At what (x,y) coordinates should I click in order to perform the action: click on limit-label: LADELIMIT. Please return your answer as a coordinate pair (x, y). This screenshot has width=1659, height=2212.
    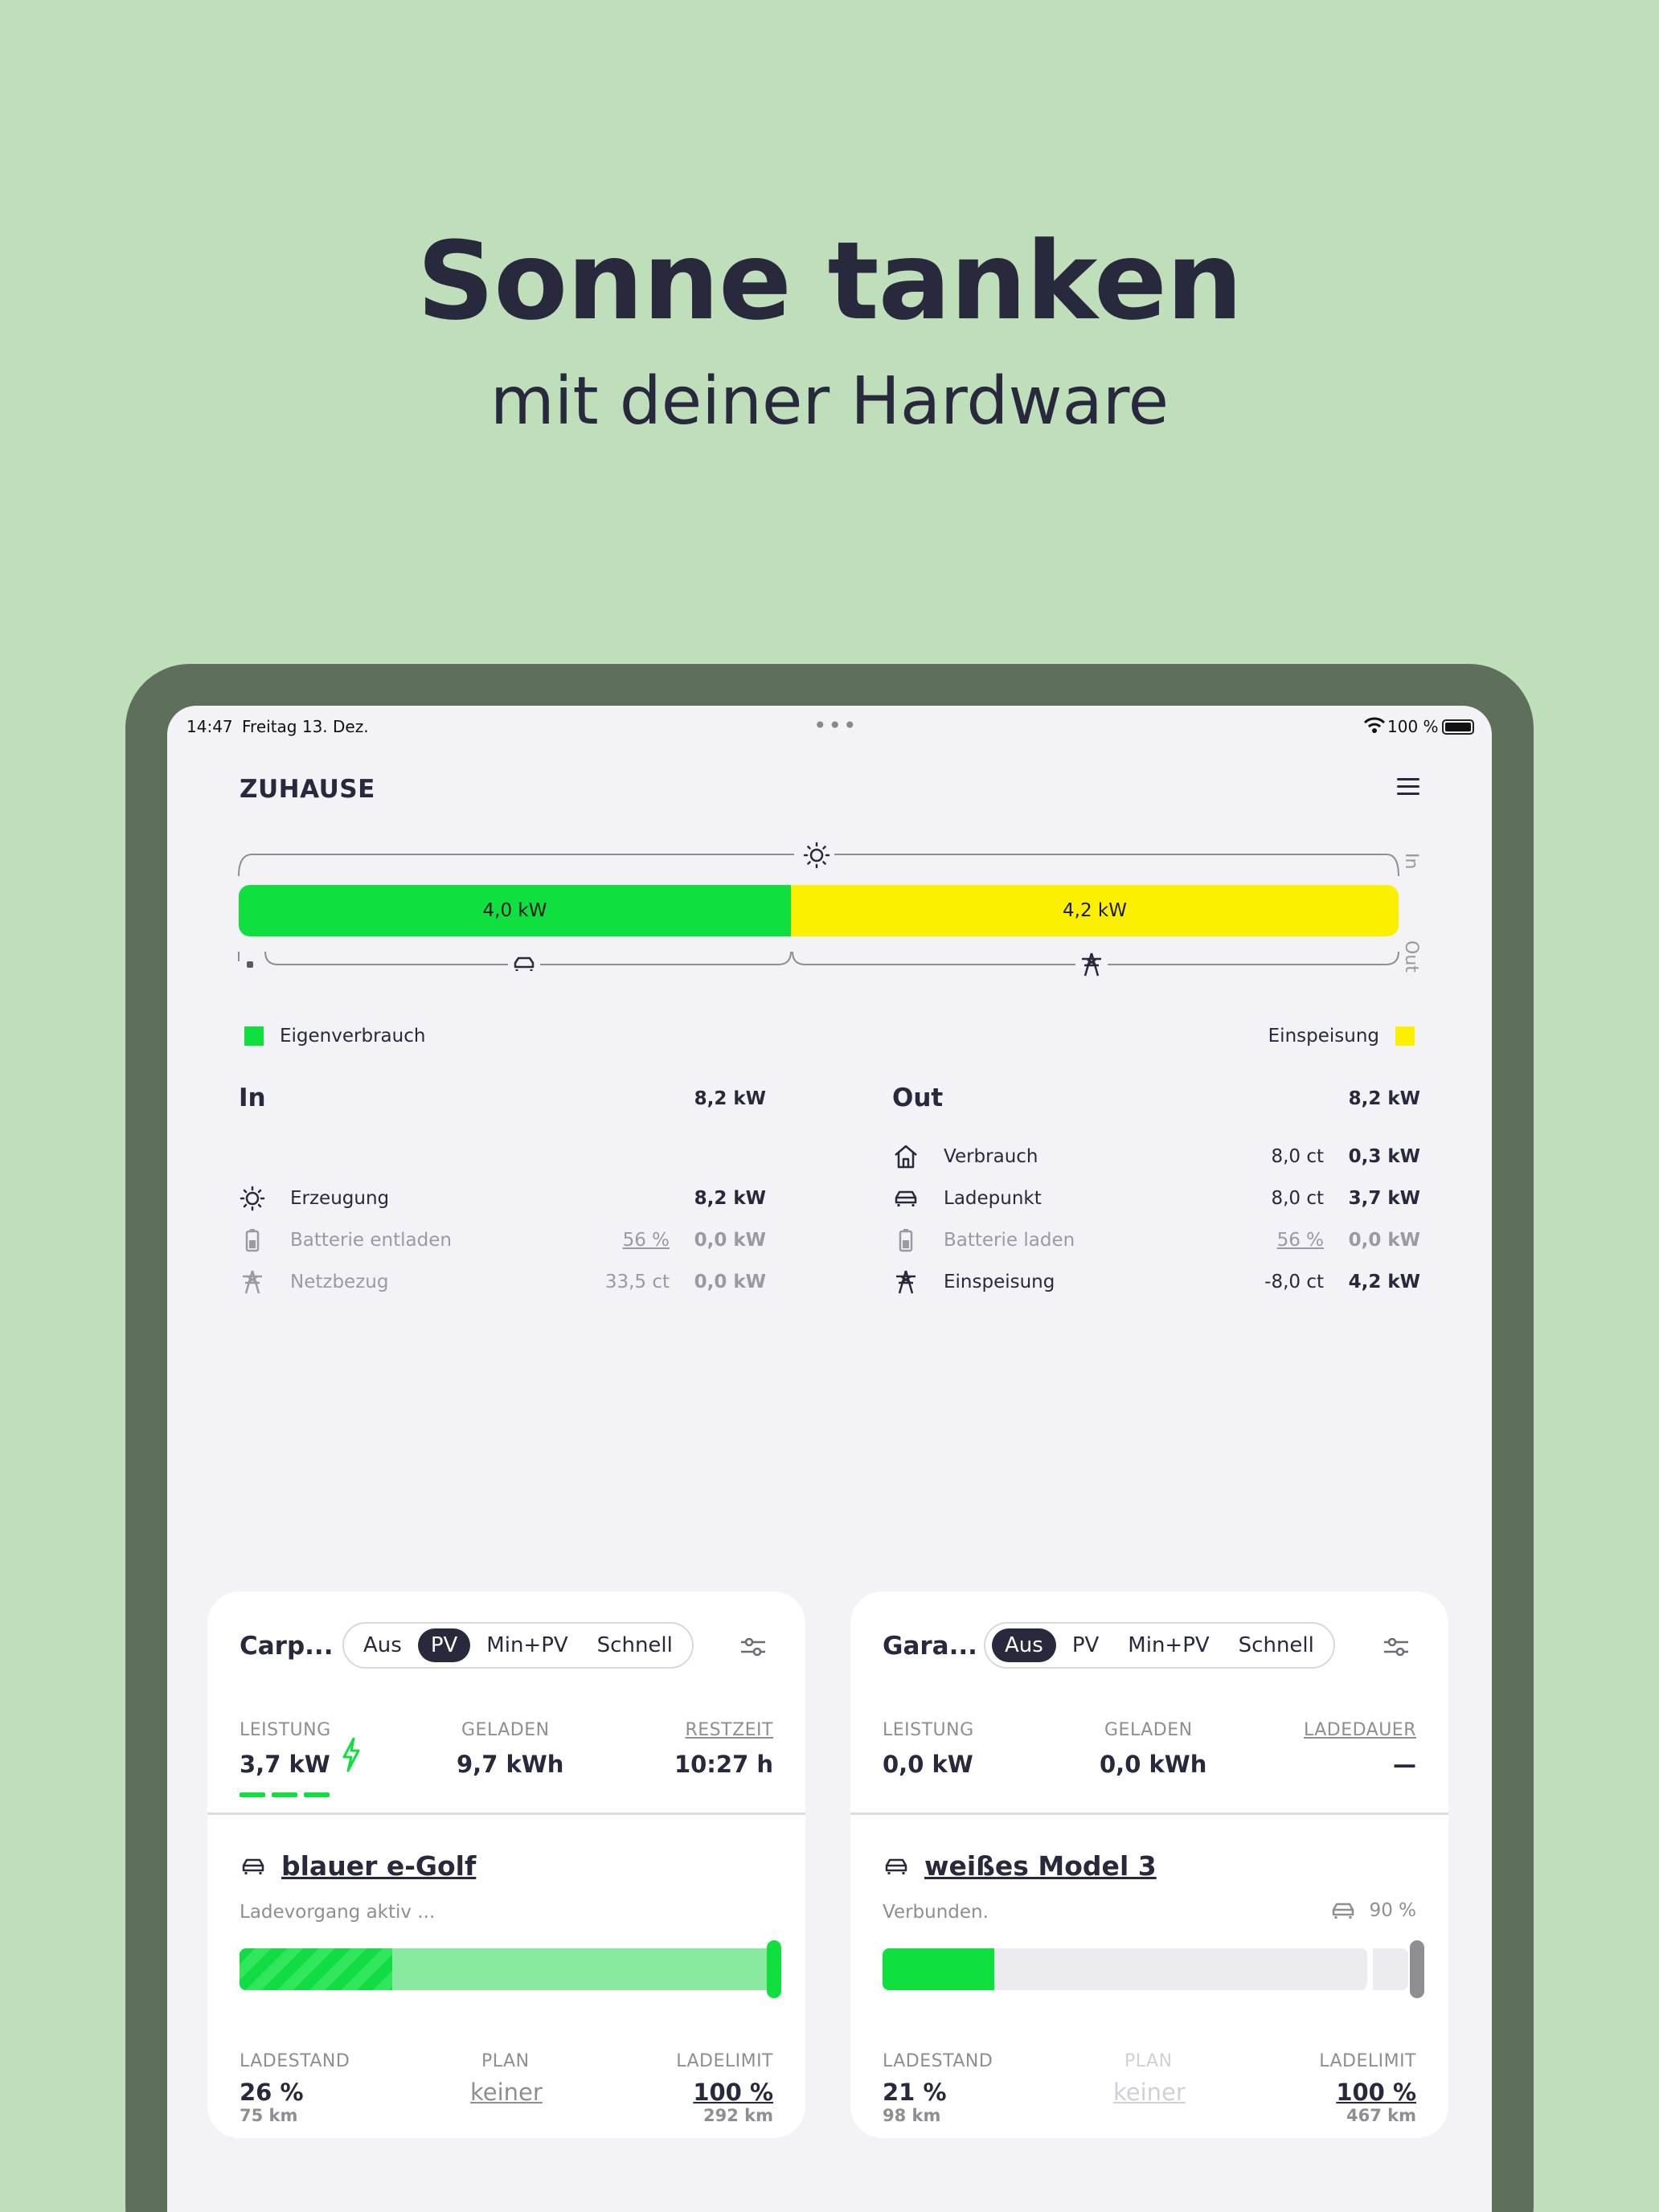
    Looking at the image, I should click on (1367, 2061).